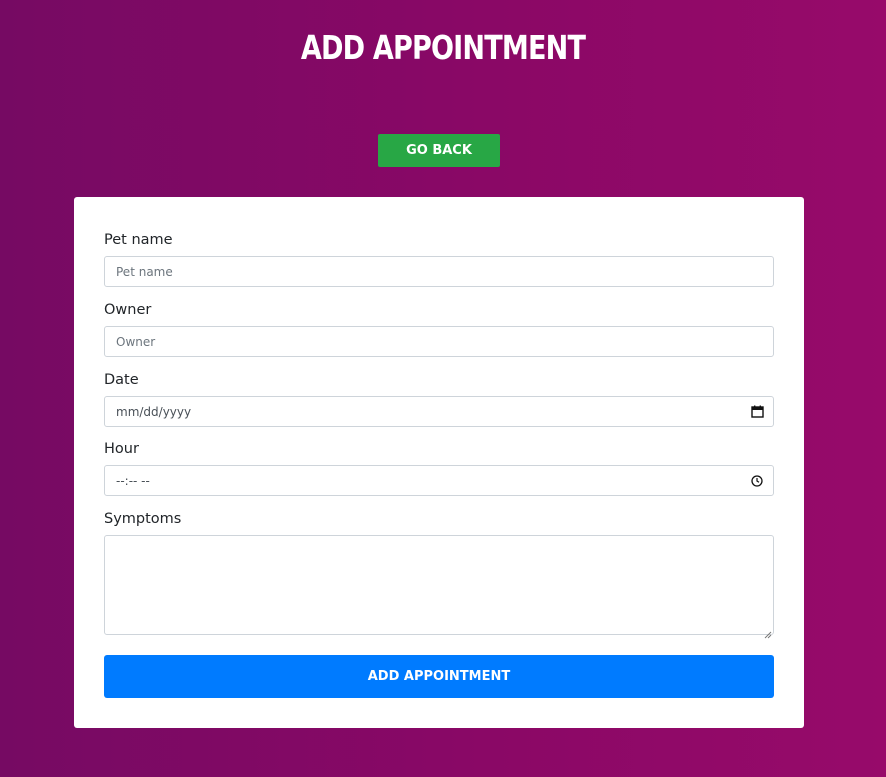  I want to click on date-label: Date, so click(121, 380).